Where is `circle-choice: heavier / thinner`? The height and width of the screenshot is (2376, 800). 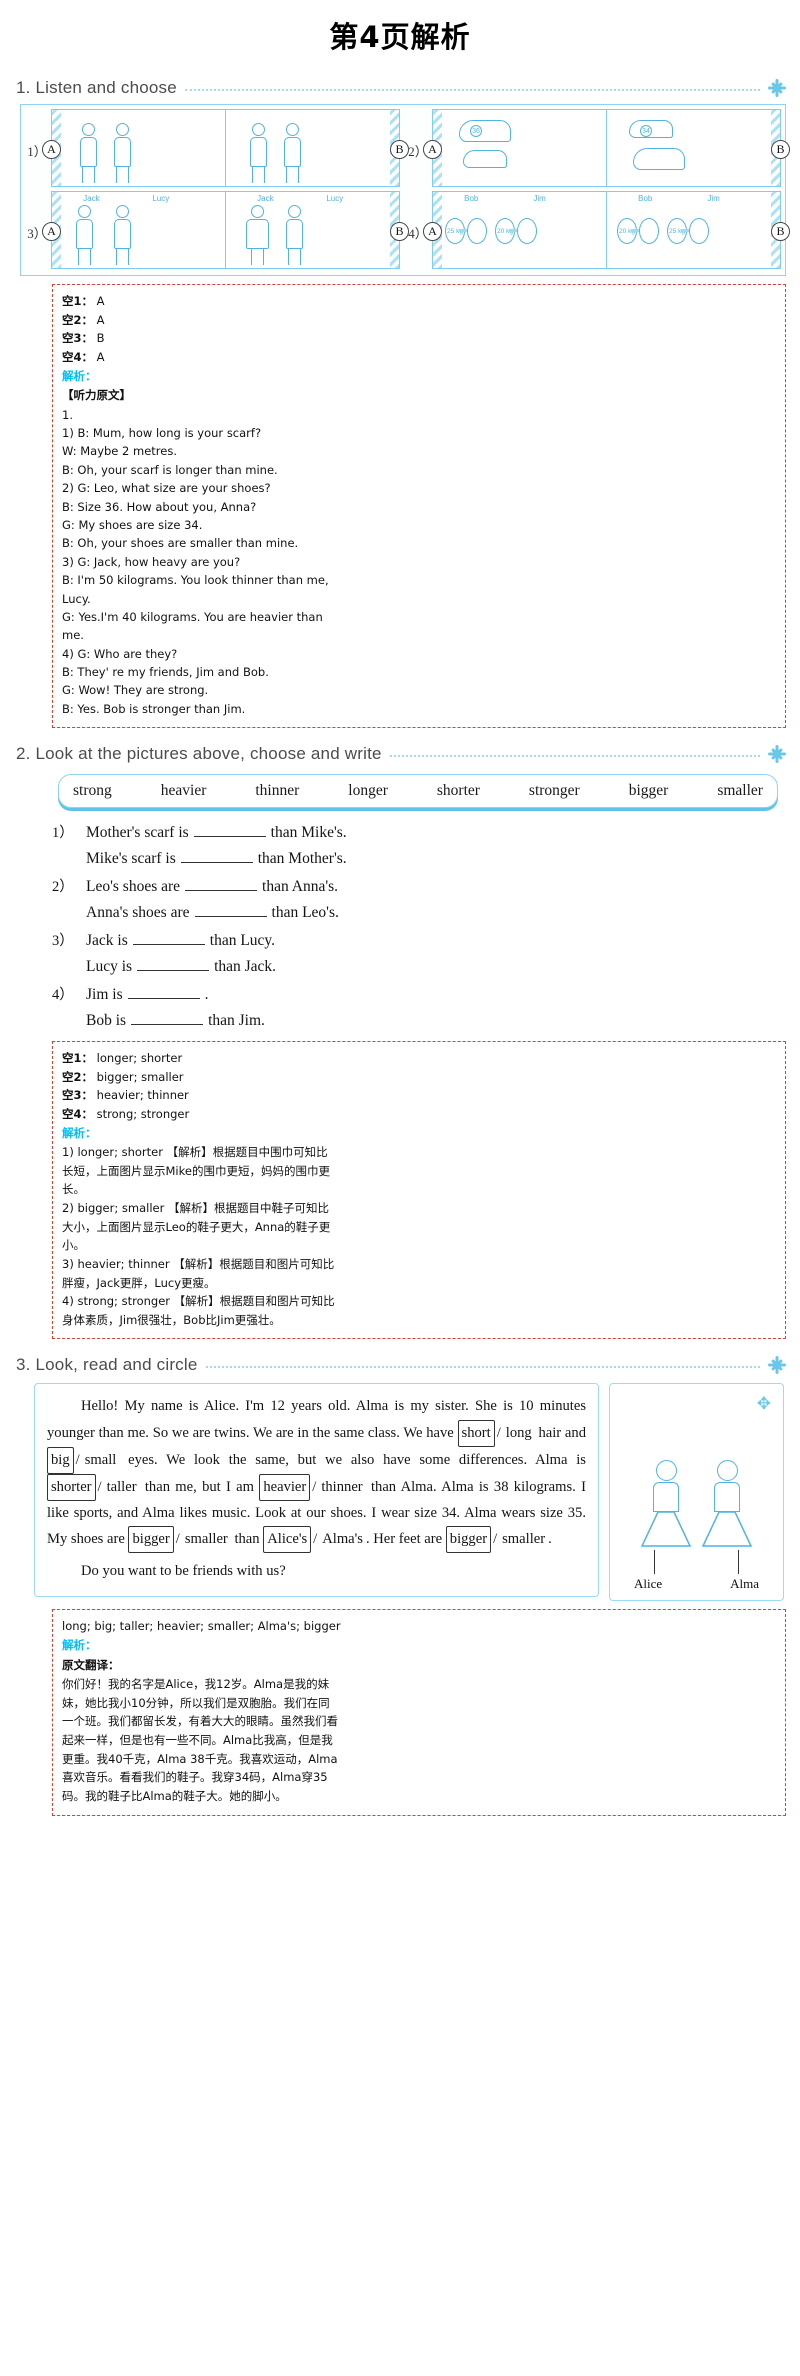
circle-choice: heavier / thinner is located at coordinates (312, 1487).